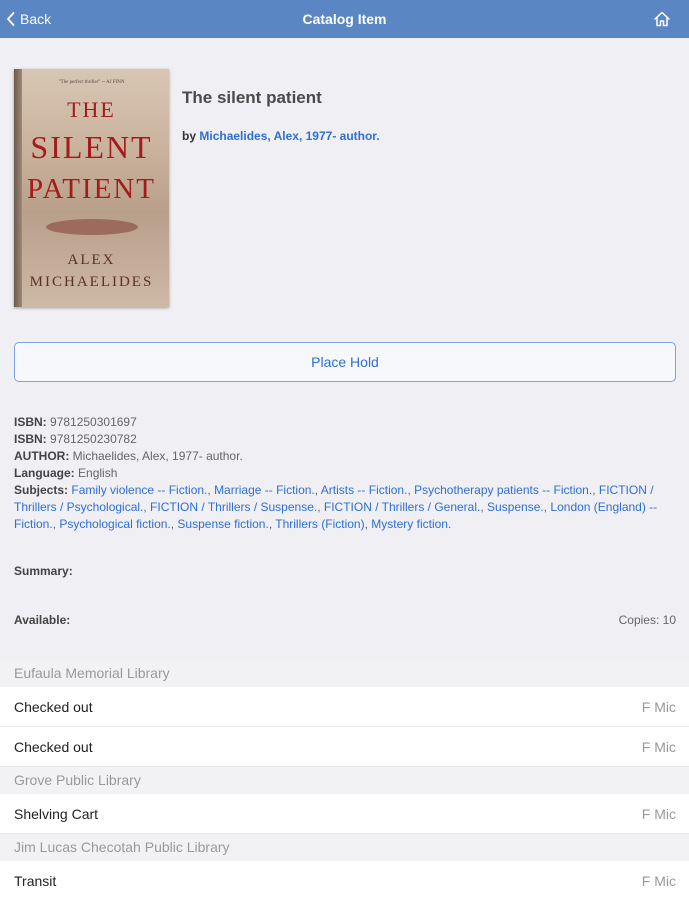  I want to click on subject-link: Family violence -- Fiction., so click(139, 490).